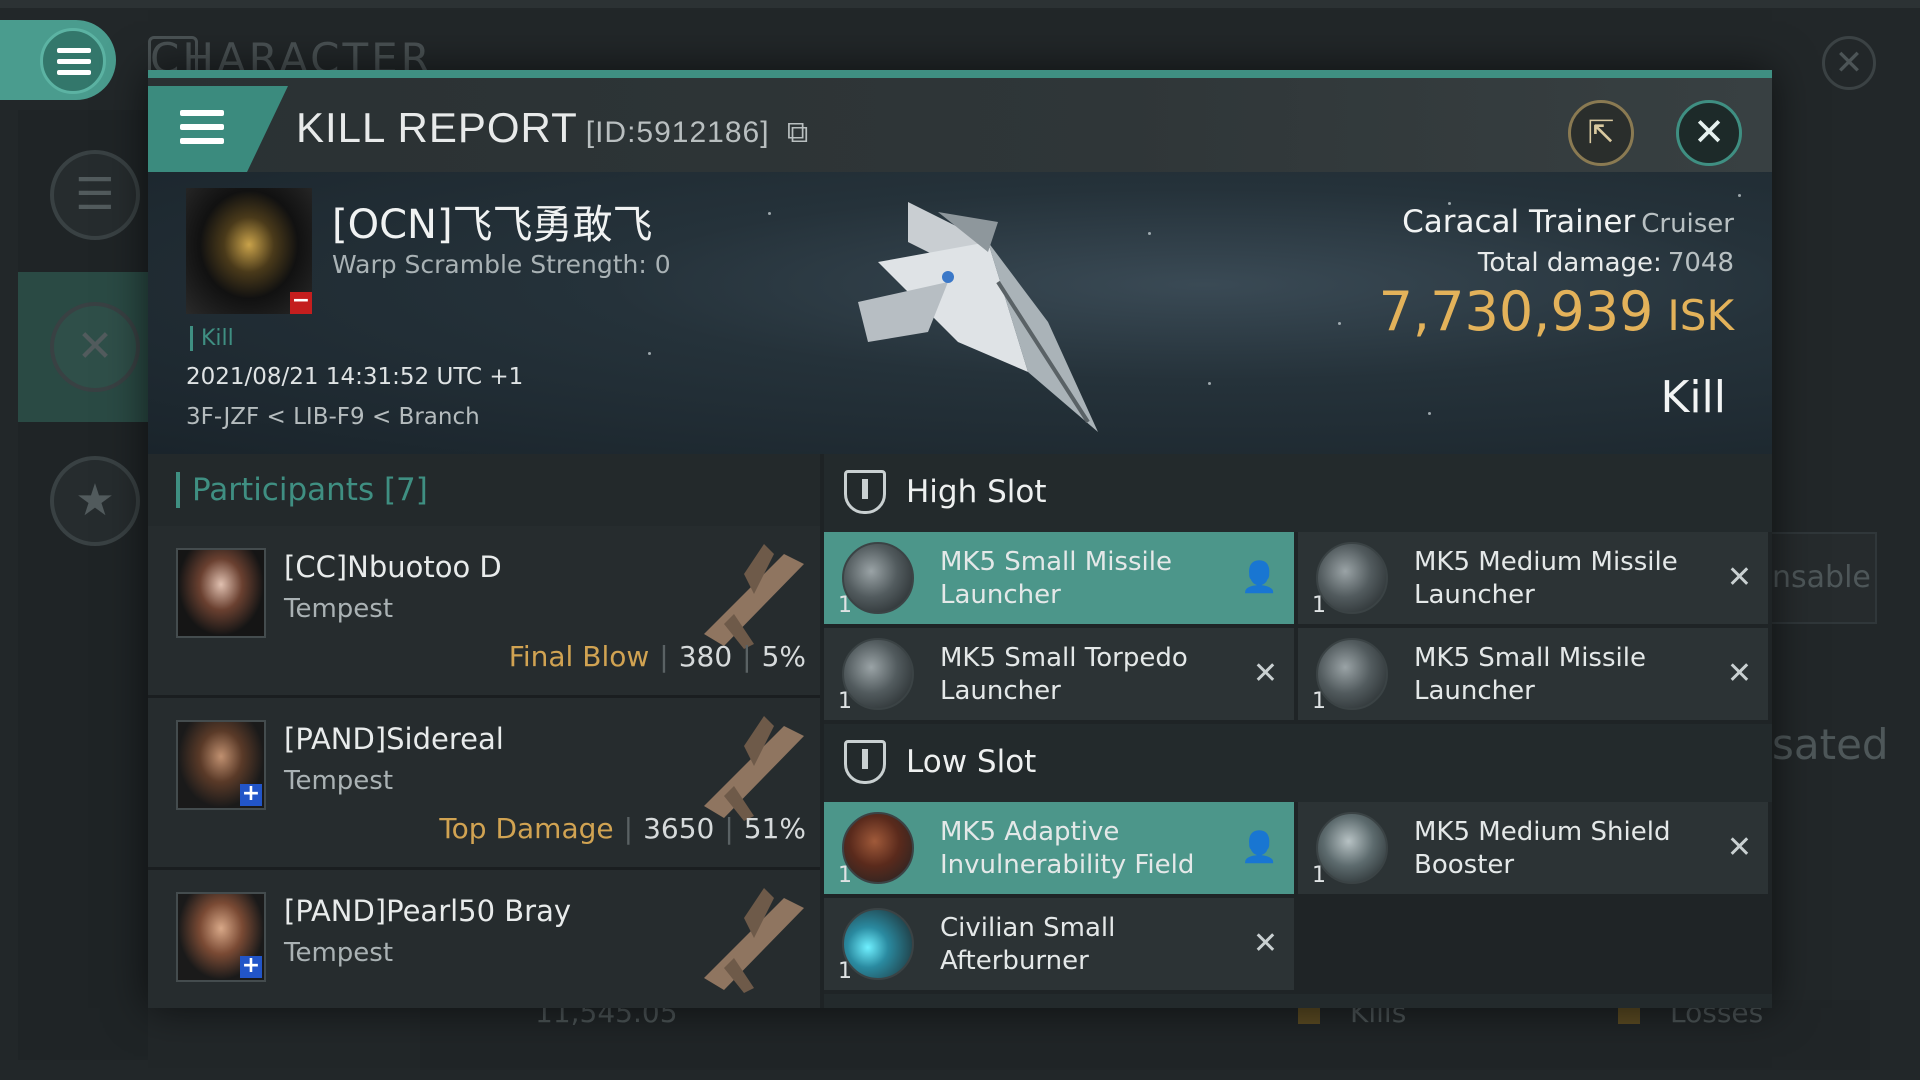 The height and width of the screenshot is (1080, 1920). I want to click on close-button: ✕, so click(1709, 133).